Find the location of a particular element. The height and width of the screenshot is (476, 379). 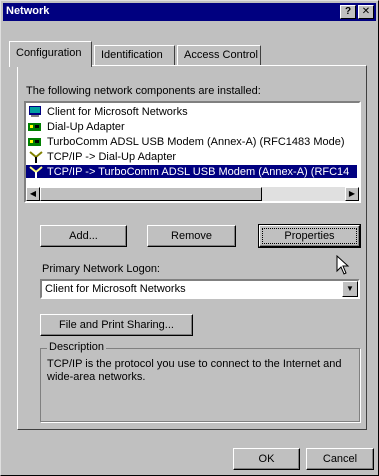

title-bar: Network ? ✕ is located at coordinates (189, 12).